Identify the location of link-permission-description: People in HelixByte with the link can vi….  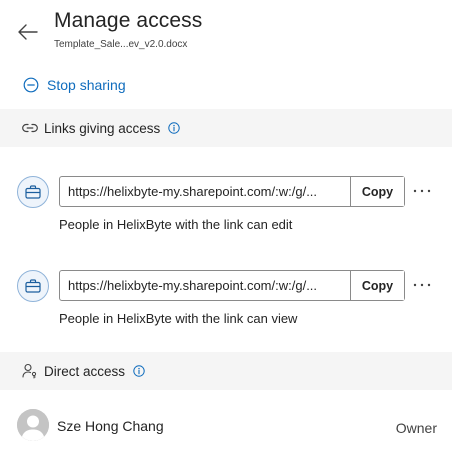
(178, 318).